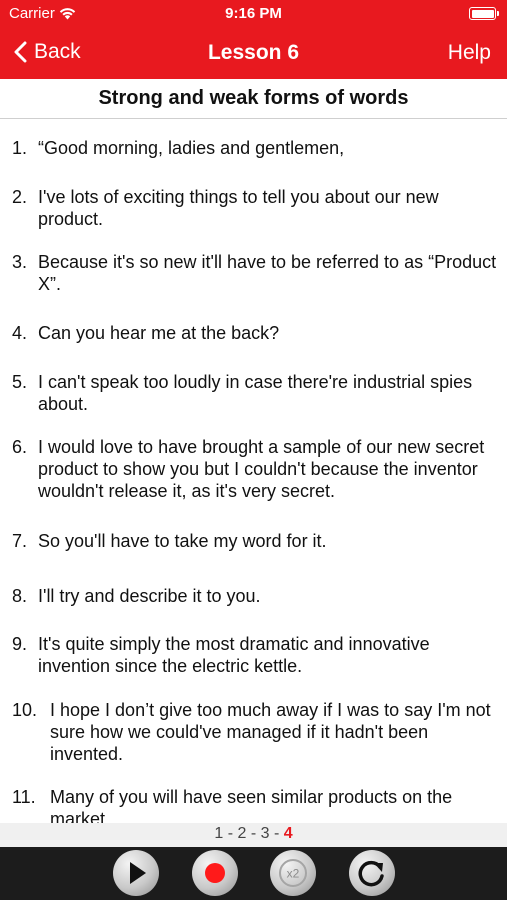 The image size is (507, 900). I want to click on item-number: 4., so click(20, 333).